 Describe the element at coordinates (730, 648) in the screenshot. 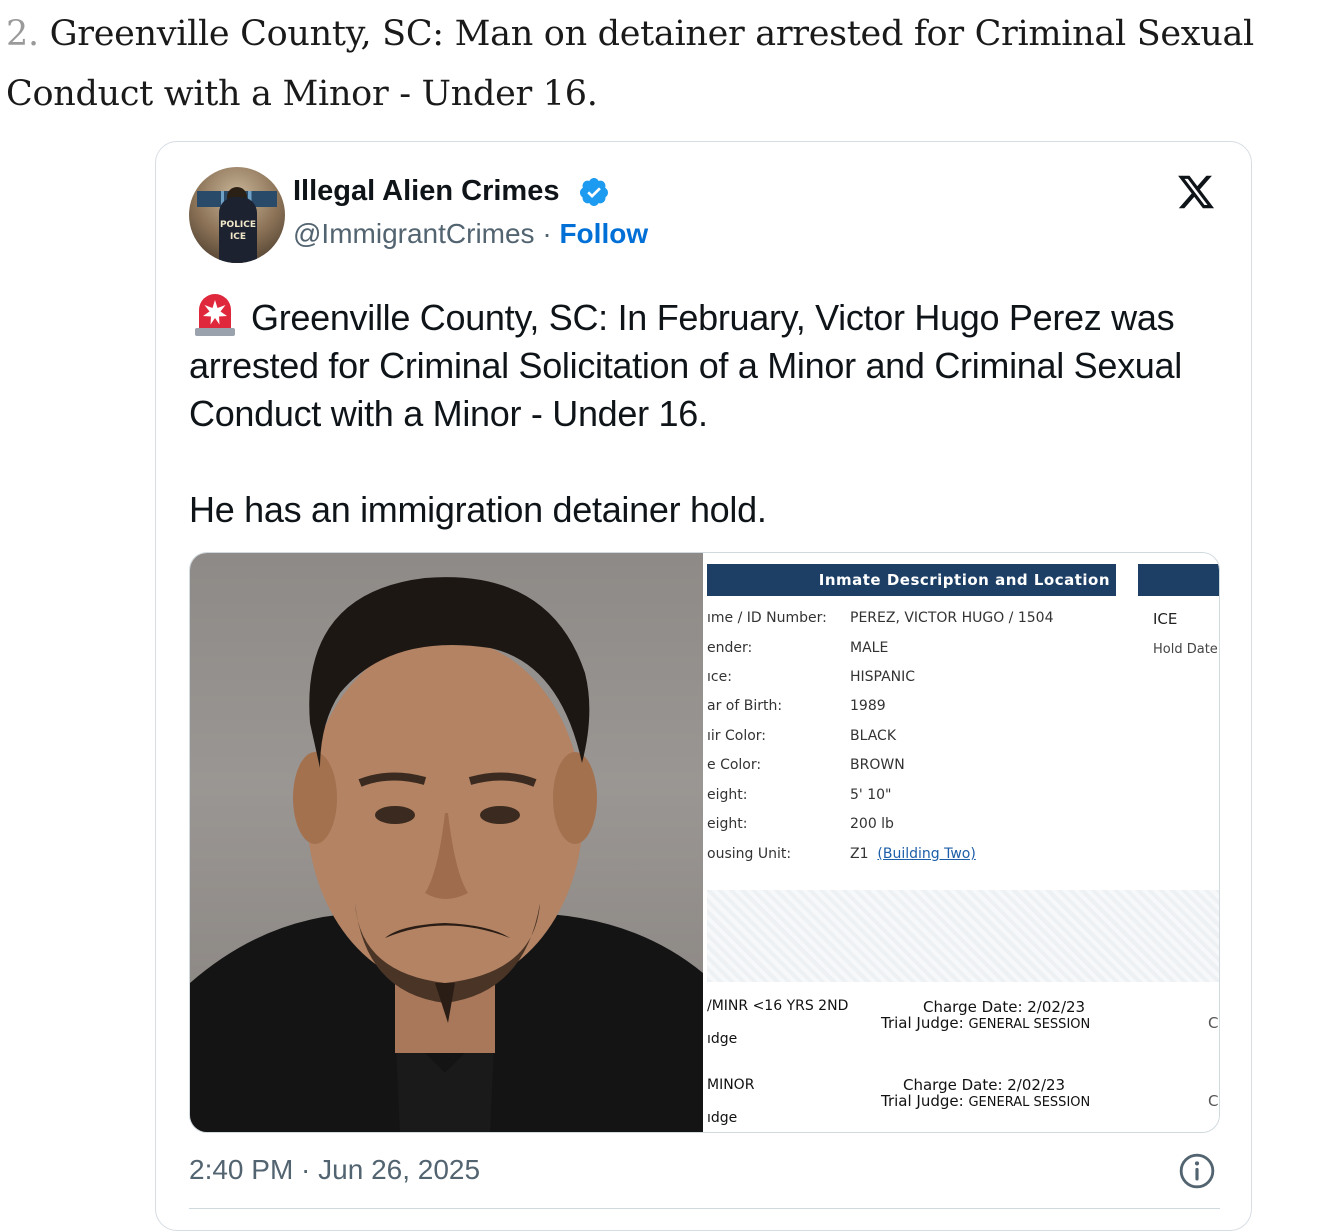

I see `field-label: ender:` at that location.